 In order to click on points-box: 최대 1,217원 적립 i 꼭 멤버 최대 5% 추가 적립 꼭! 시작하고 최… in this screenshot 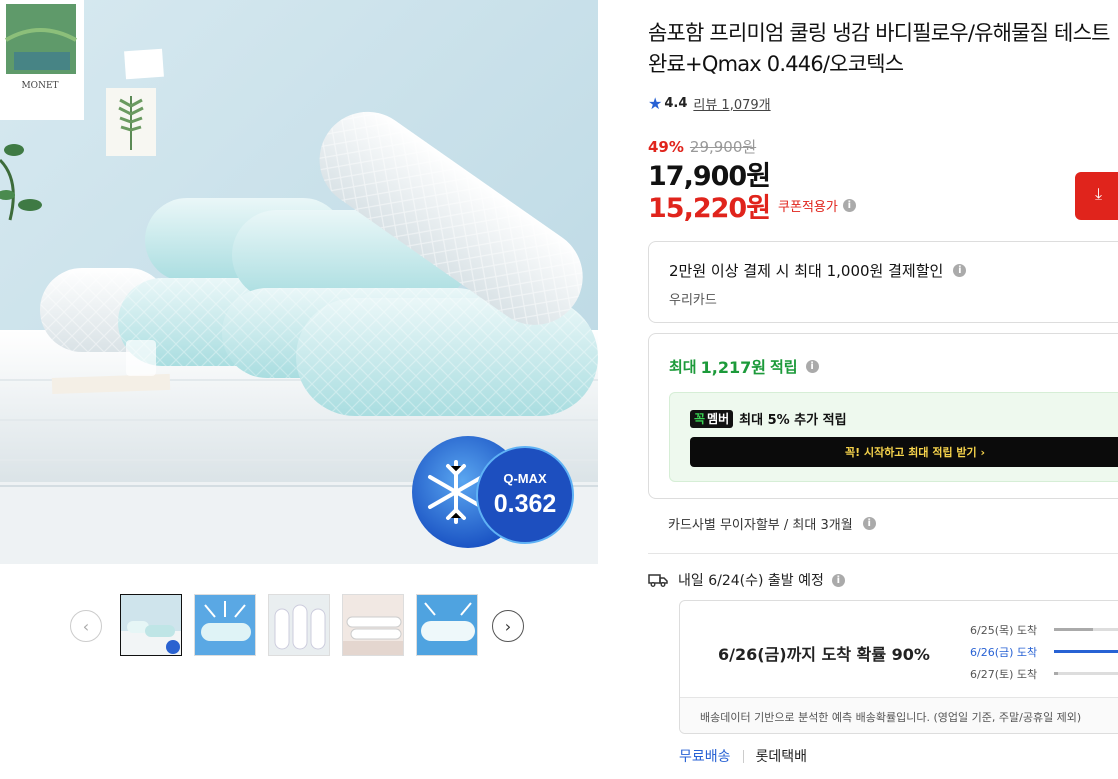, I will do `click(883, 416)`.